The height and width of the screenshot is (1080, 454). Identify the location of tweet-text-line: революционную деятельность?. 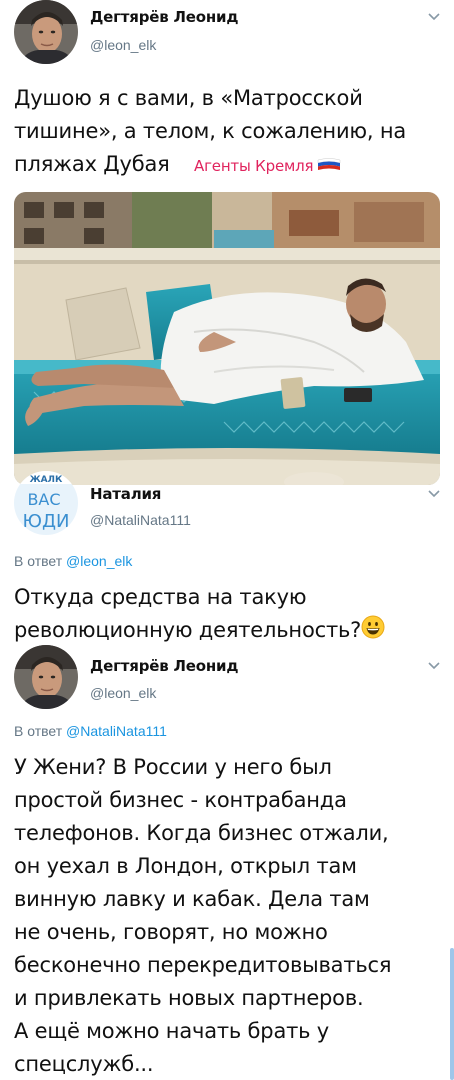
(229, 630).